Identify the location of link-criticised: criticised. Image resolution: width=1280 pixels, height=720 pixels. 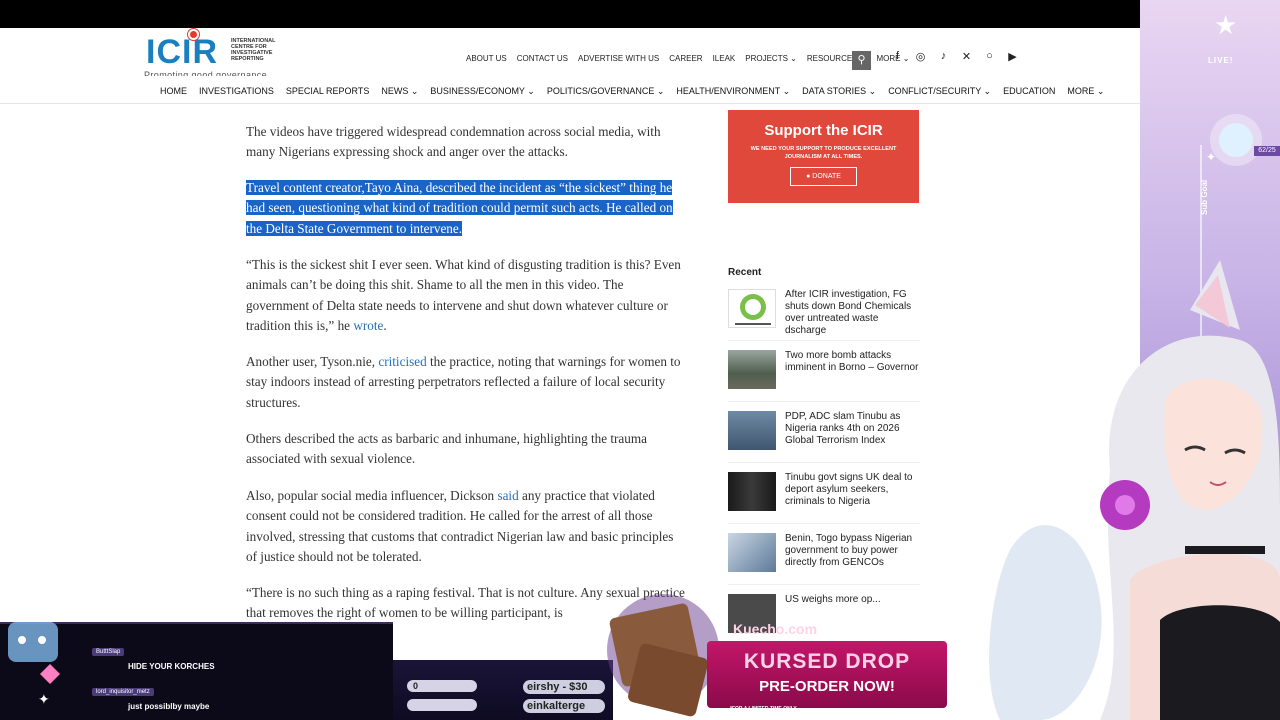
(402, 361).